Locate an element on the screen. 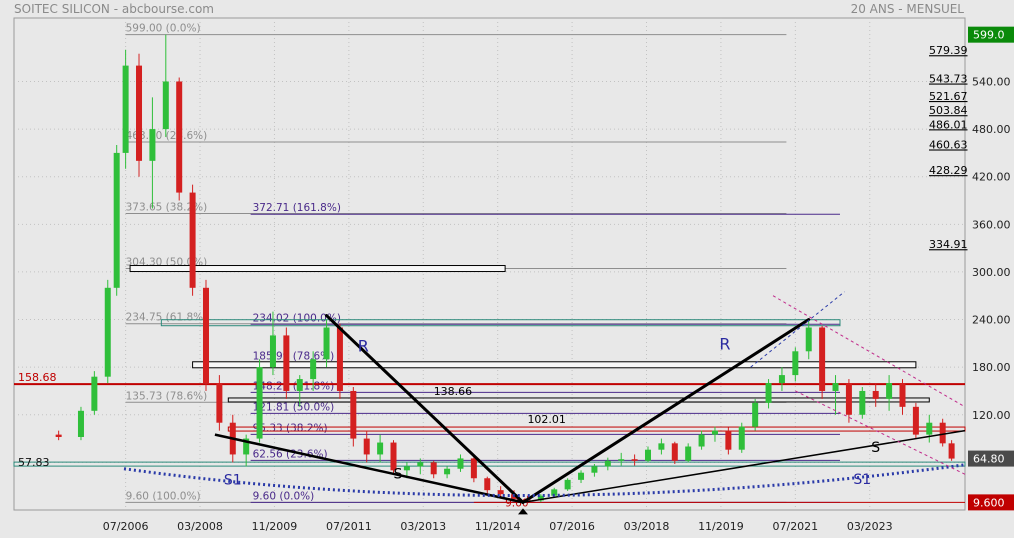 Image resolution: width=1014 pixels, height=538 pixels. right-value-label: 521.67 is located at coordinates (948, 96).